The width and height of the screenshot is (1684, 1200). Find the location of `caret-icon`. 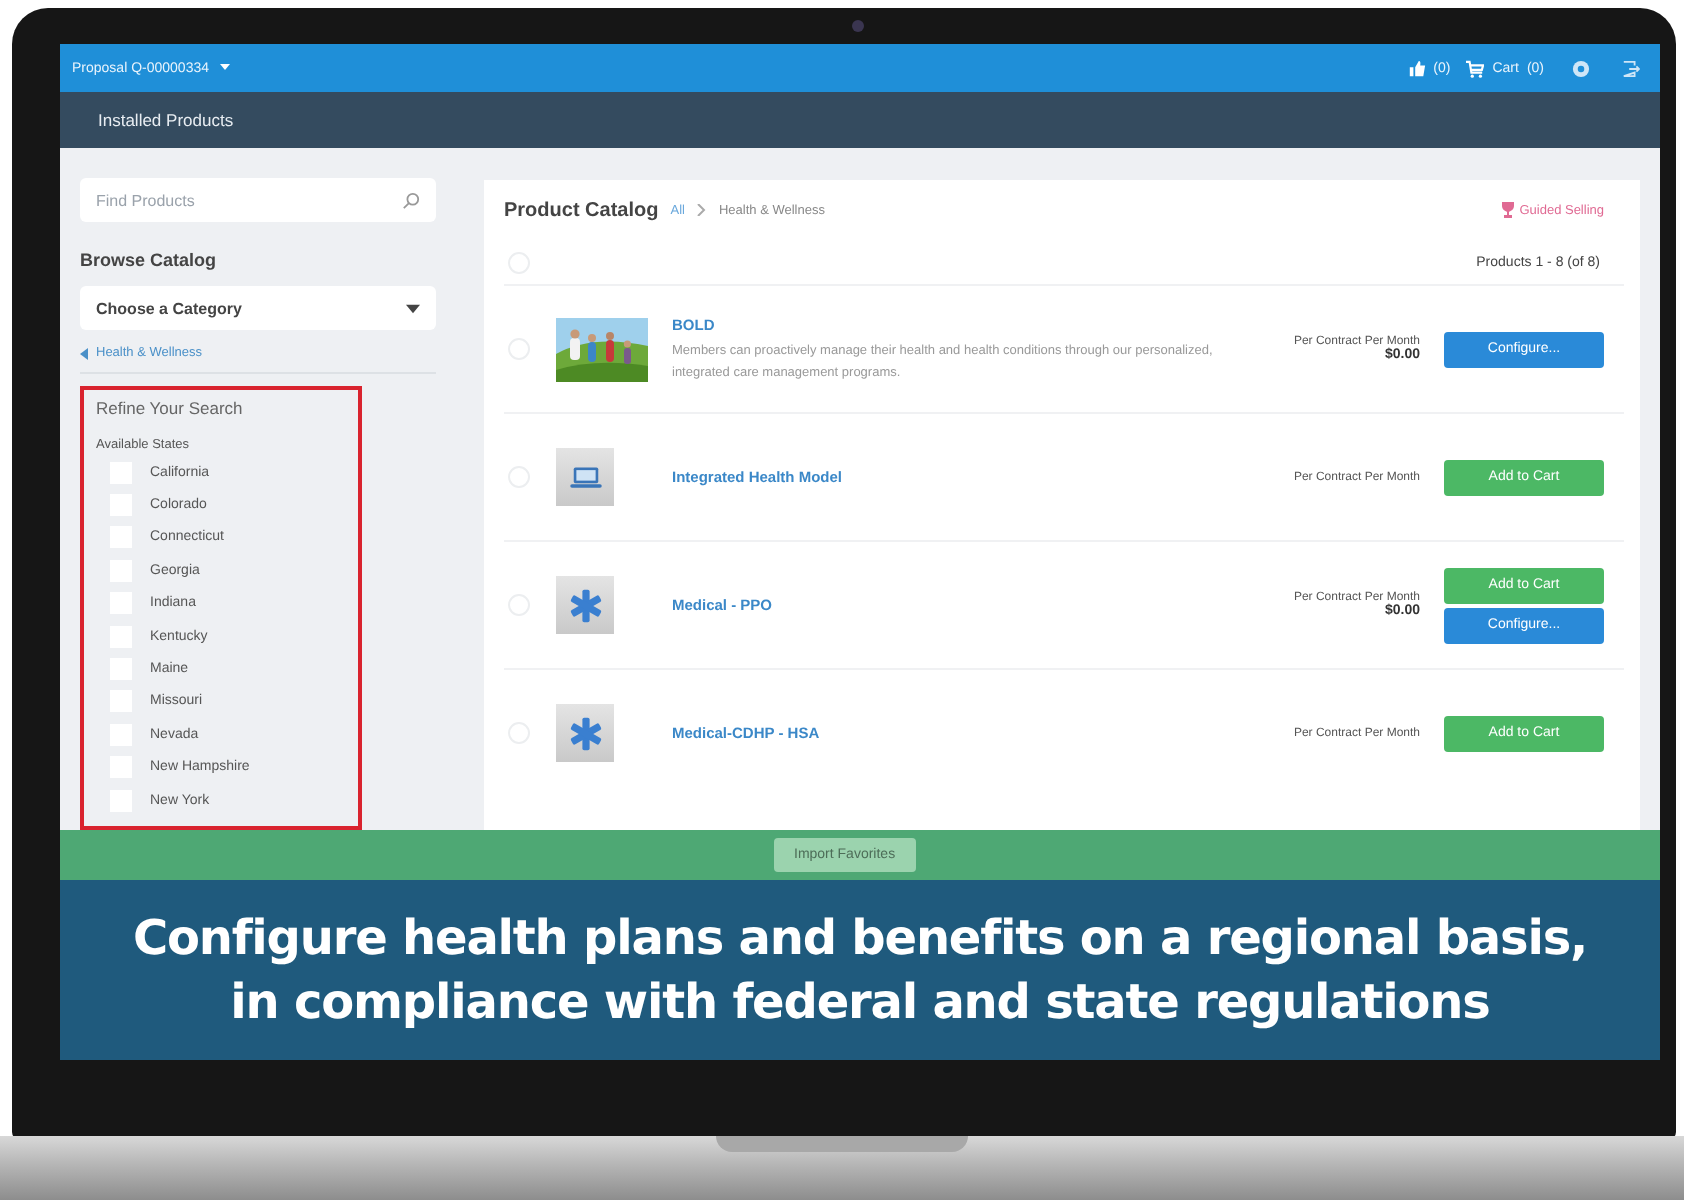

caret-icon is located at coordinates (413, 308).